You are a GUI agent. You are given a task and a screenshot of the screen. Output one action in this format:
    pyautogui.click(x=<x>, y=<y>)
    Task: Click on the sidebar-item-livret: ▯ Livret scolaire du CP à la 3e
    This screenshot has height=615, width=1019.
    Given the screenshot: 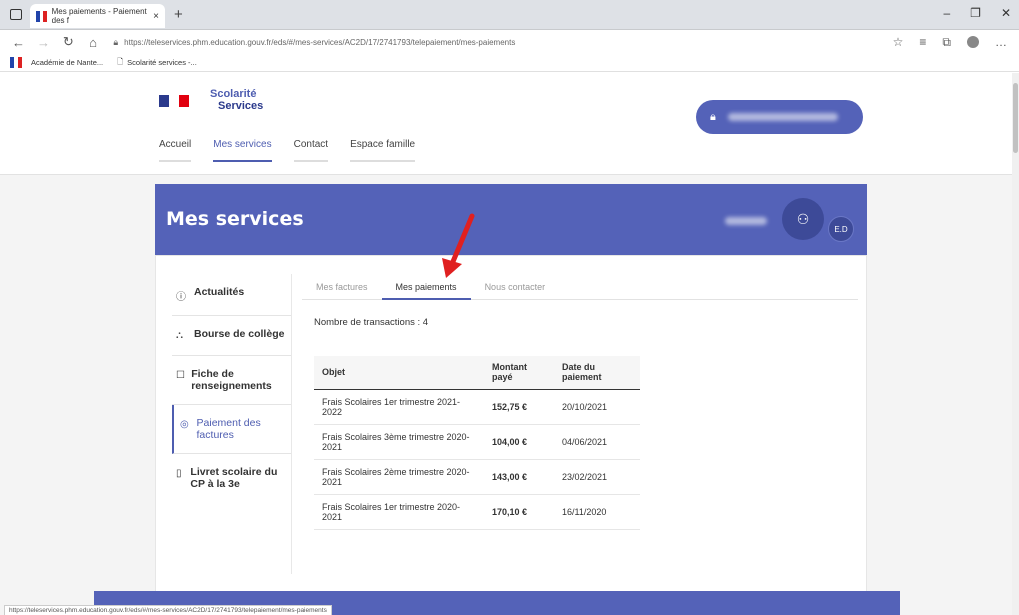 What is the action you would take?
    pyautogui.click(x=232, y=478)
    